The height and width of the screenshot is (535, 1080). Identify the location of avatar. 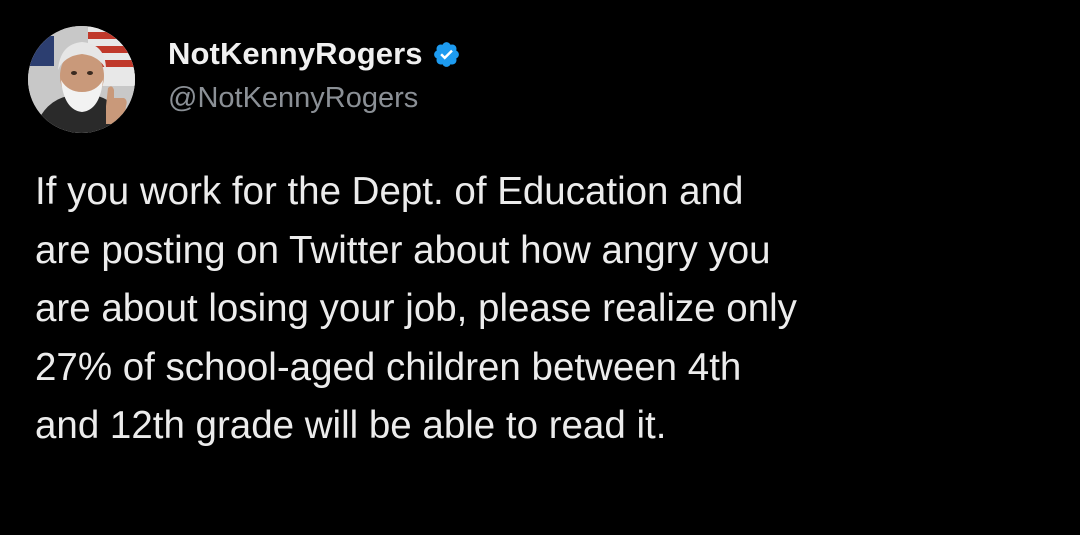
(81, 79).